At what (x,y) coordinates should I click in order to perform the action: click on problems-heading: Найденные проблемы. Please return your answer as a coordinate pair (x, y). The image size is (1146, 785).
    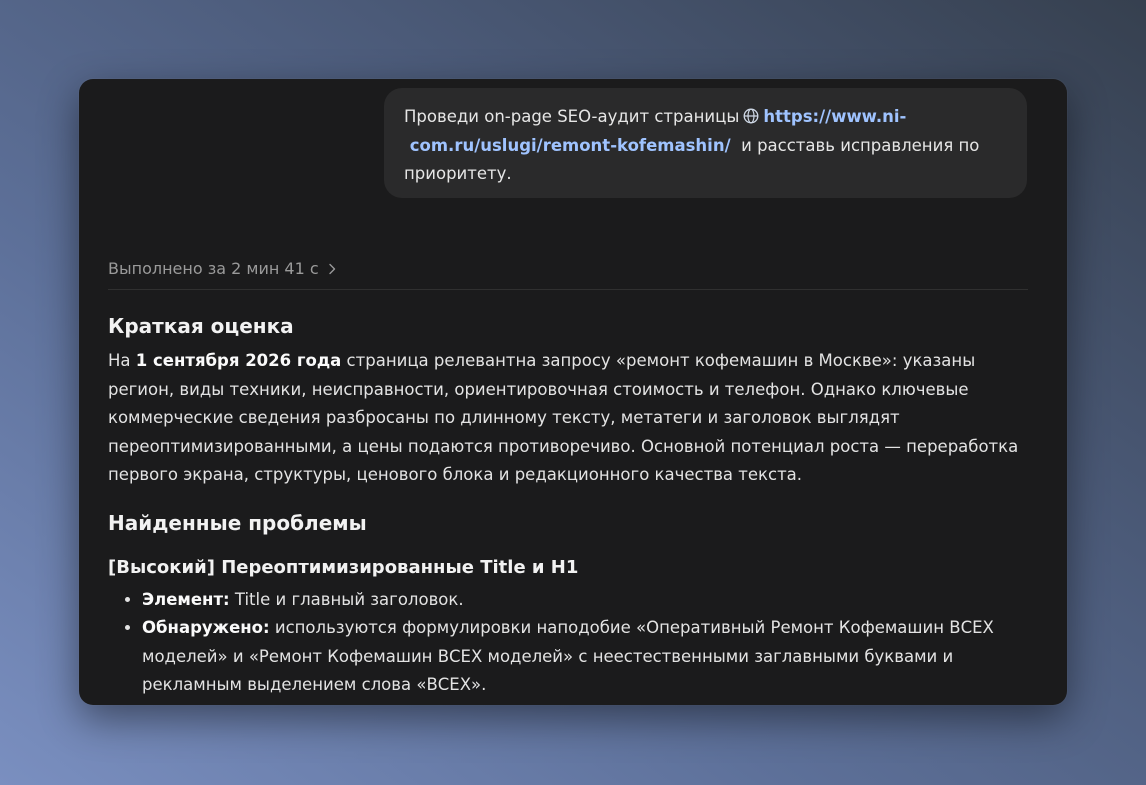
    Looking at the image, I should click on (237, 522).